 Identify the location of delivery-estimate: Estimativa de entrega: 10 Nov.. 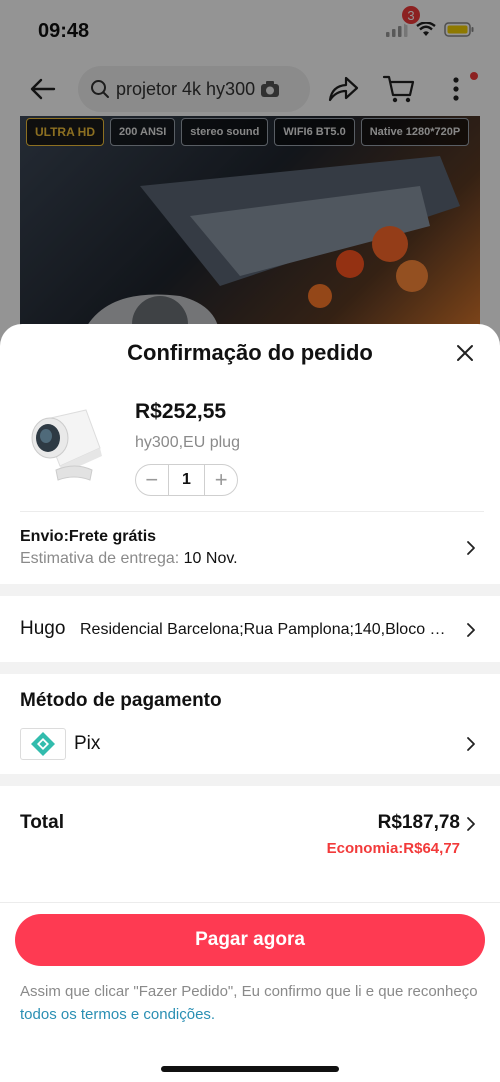
(129, 559).